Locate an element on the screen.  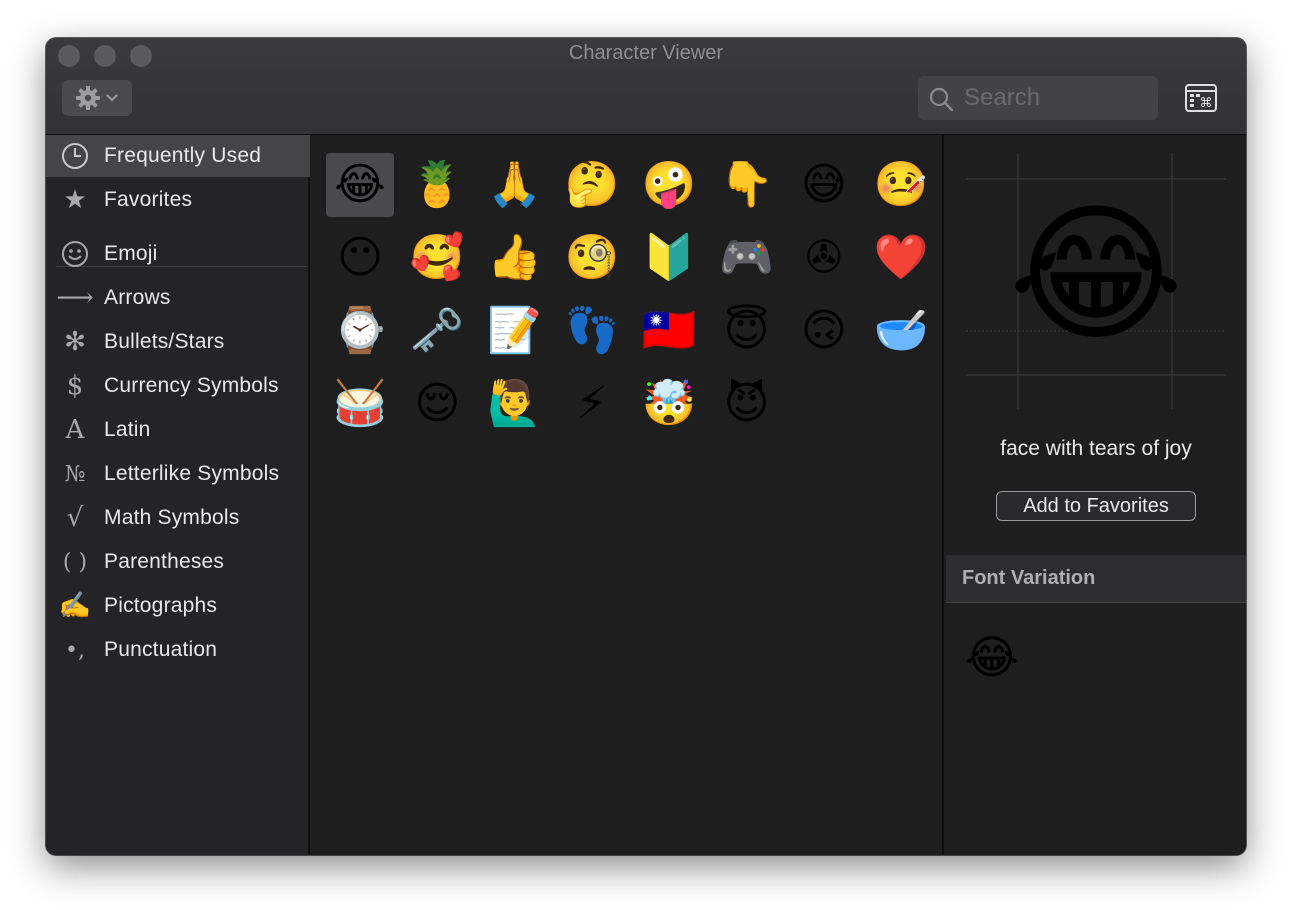
sidebar-item-currency-symbols: $ Currency Symbols is located at coordinates (178, 386).